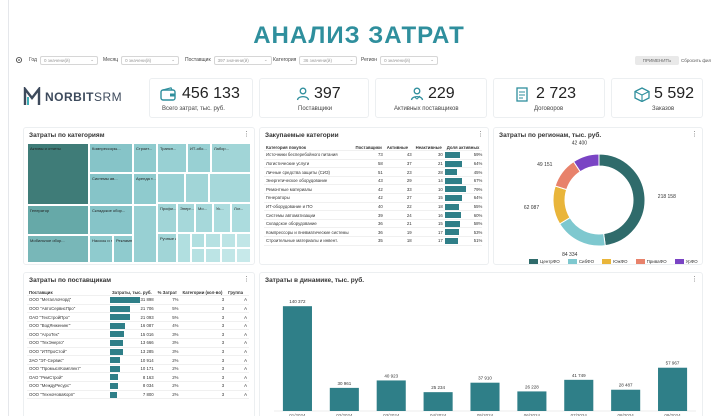 Image resolution: width=711 pixels, height=416 pixels. I want to click on col-header: Поставщик, so click(68, 292).